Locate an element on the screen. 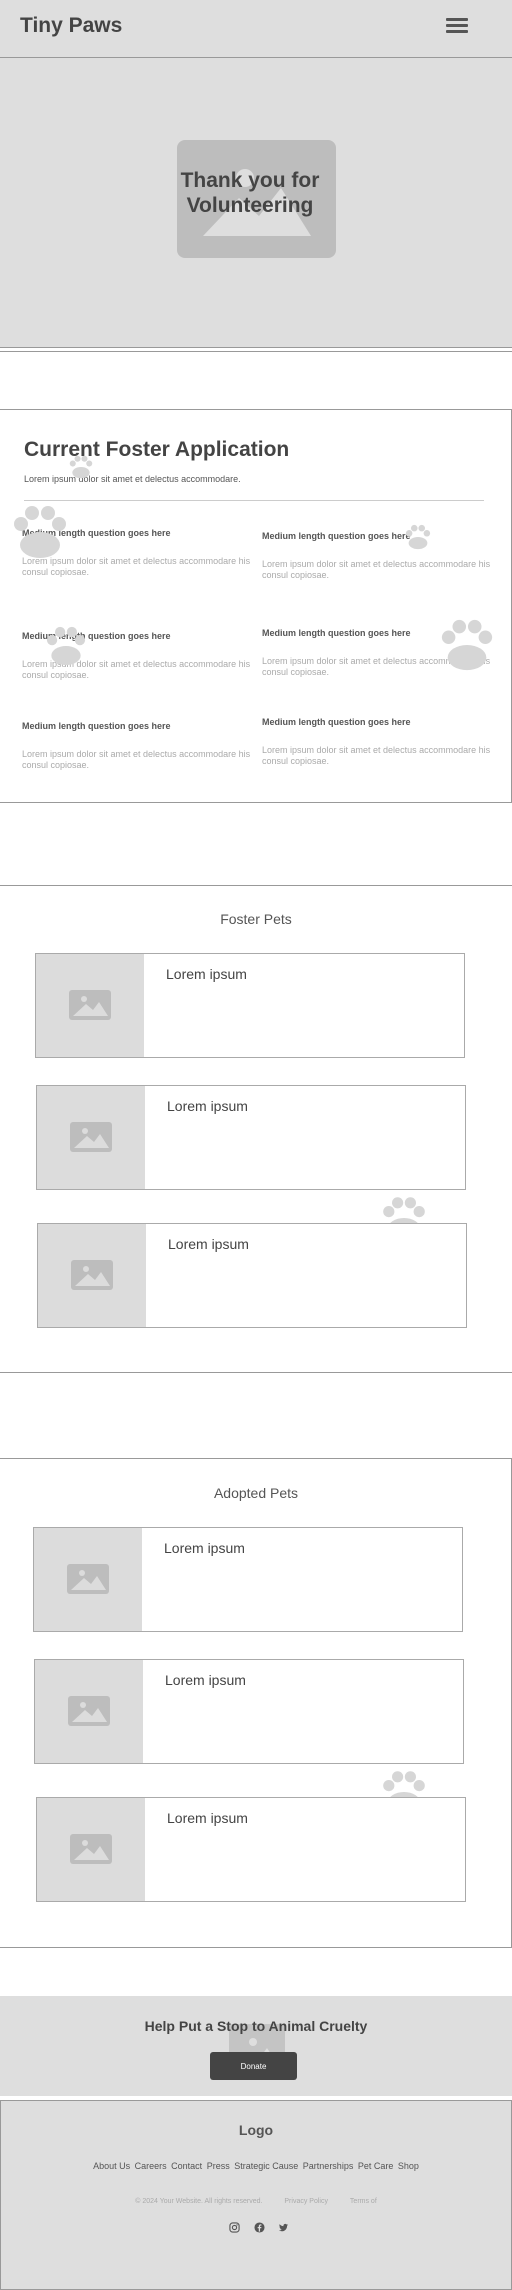 This screenshot has width=512, height=2290. footer-logo: Logo is located at coordinates (256, 2130).